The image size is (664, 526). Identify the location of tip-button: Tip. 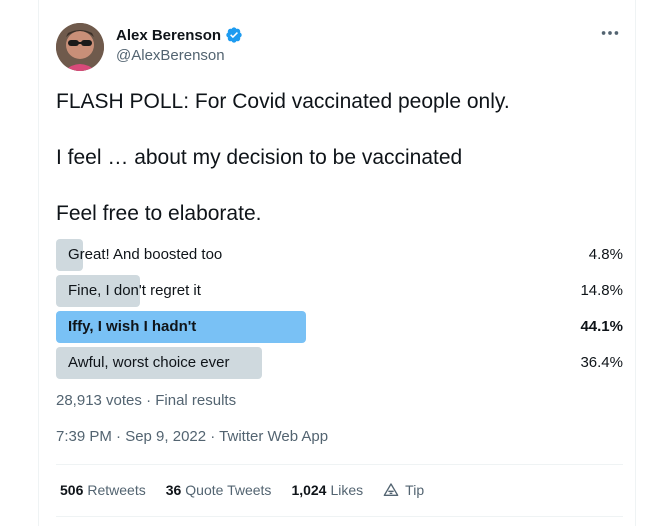
(403, 490).